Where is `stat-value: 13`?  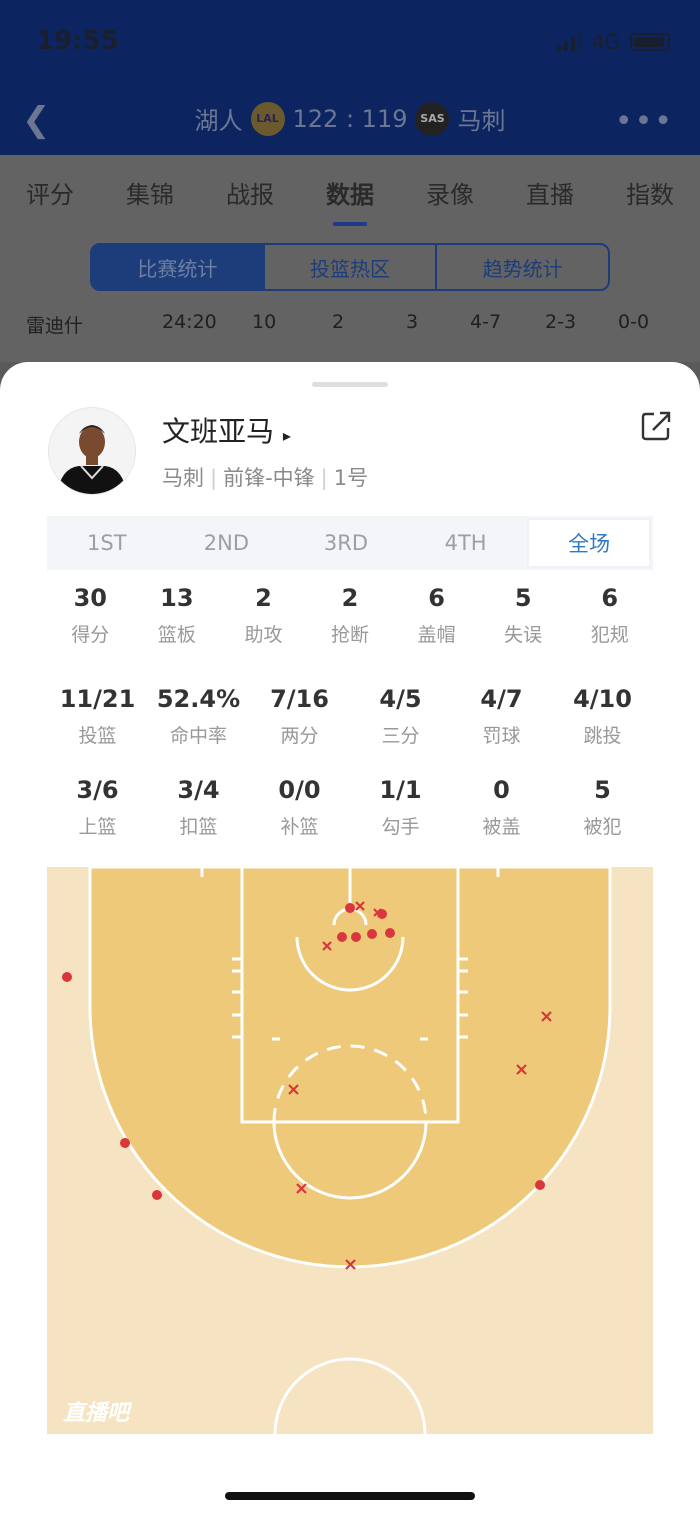
stat-value: 13 is located at coordinates (177, 598).